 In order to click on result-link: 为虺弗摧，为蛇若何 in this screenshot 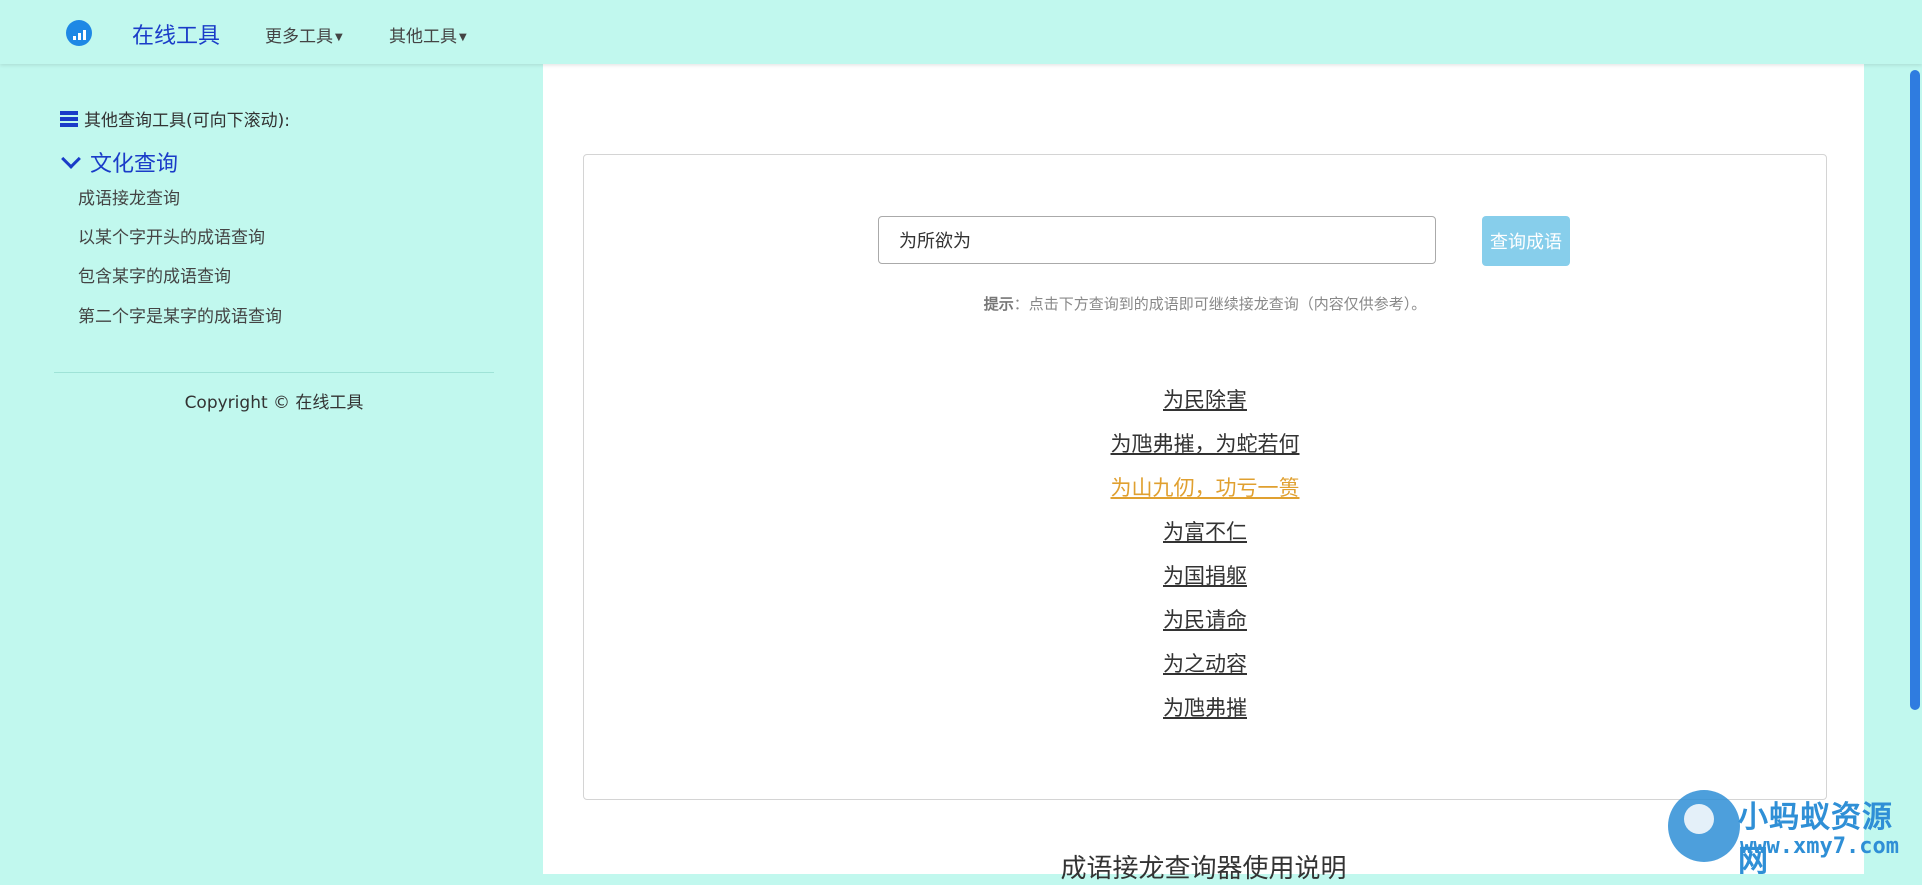, I will do `click(1205, 444)`.